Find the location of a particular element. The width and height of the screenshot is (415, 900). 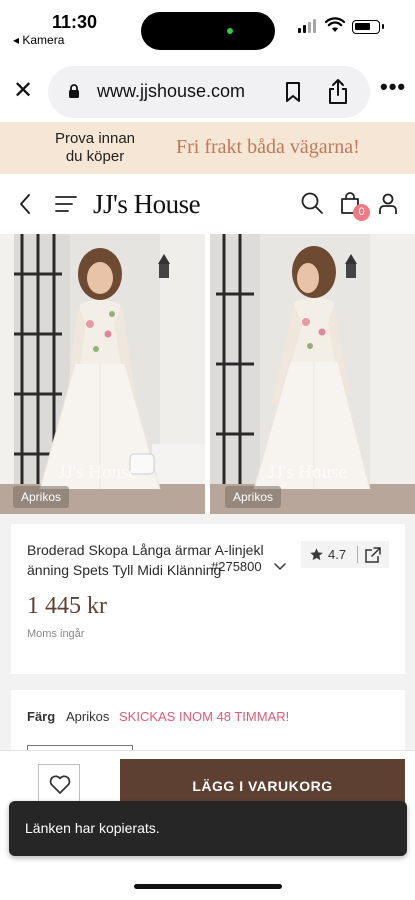

star-icon is located at coordinates (316, 554).